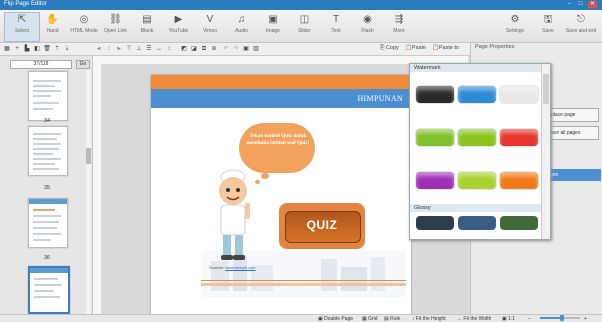 Image resolution: width=602 pixels, height=322 pixels. What do you see at coordinates (46, 185) in the screenshot?
I see `page-thumbnails-panel: 37/118 Go 34 35 36` at bounding box center [46, 185].